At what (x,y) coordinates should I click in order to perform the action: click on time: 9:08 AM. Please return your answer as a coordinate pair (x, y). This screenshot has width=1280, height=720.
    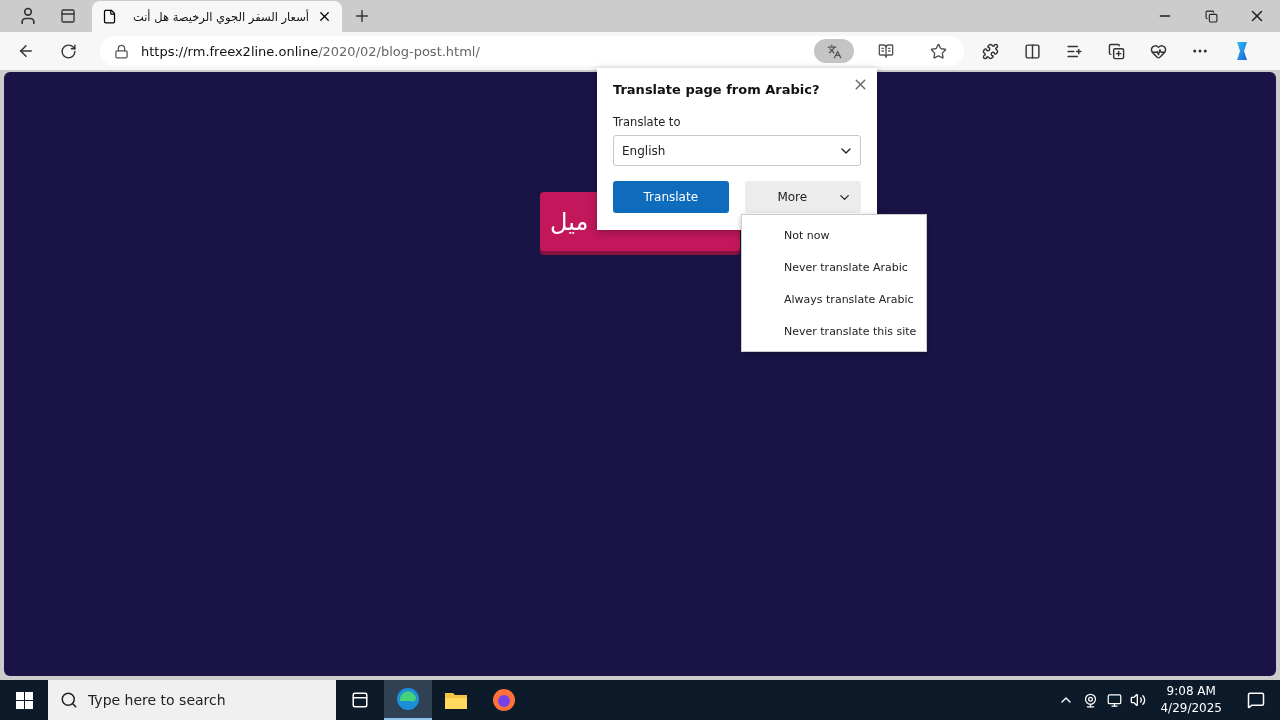
    Looking at the image, I should click on (1191, 691).